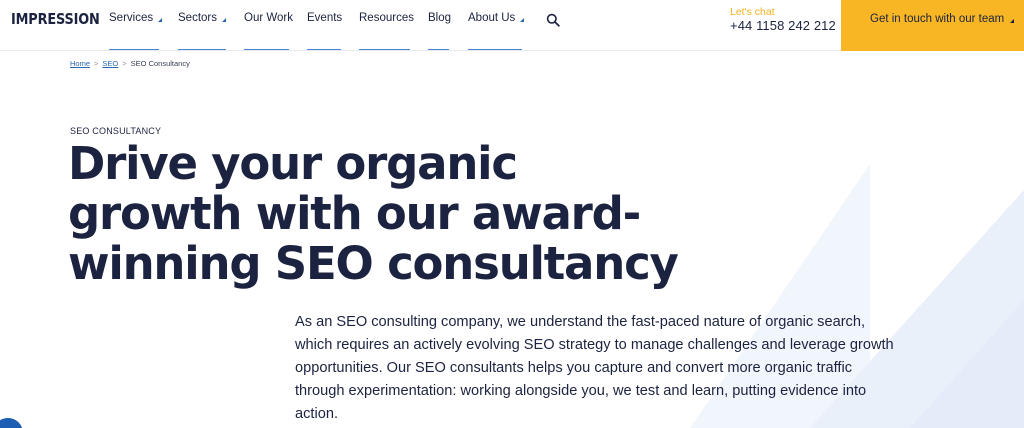  What do you see at coordinates (386, 18) in the screenshot?
I see `nav-resources-label: Resources` at bounding box center [386, 18].